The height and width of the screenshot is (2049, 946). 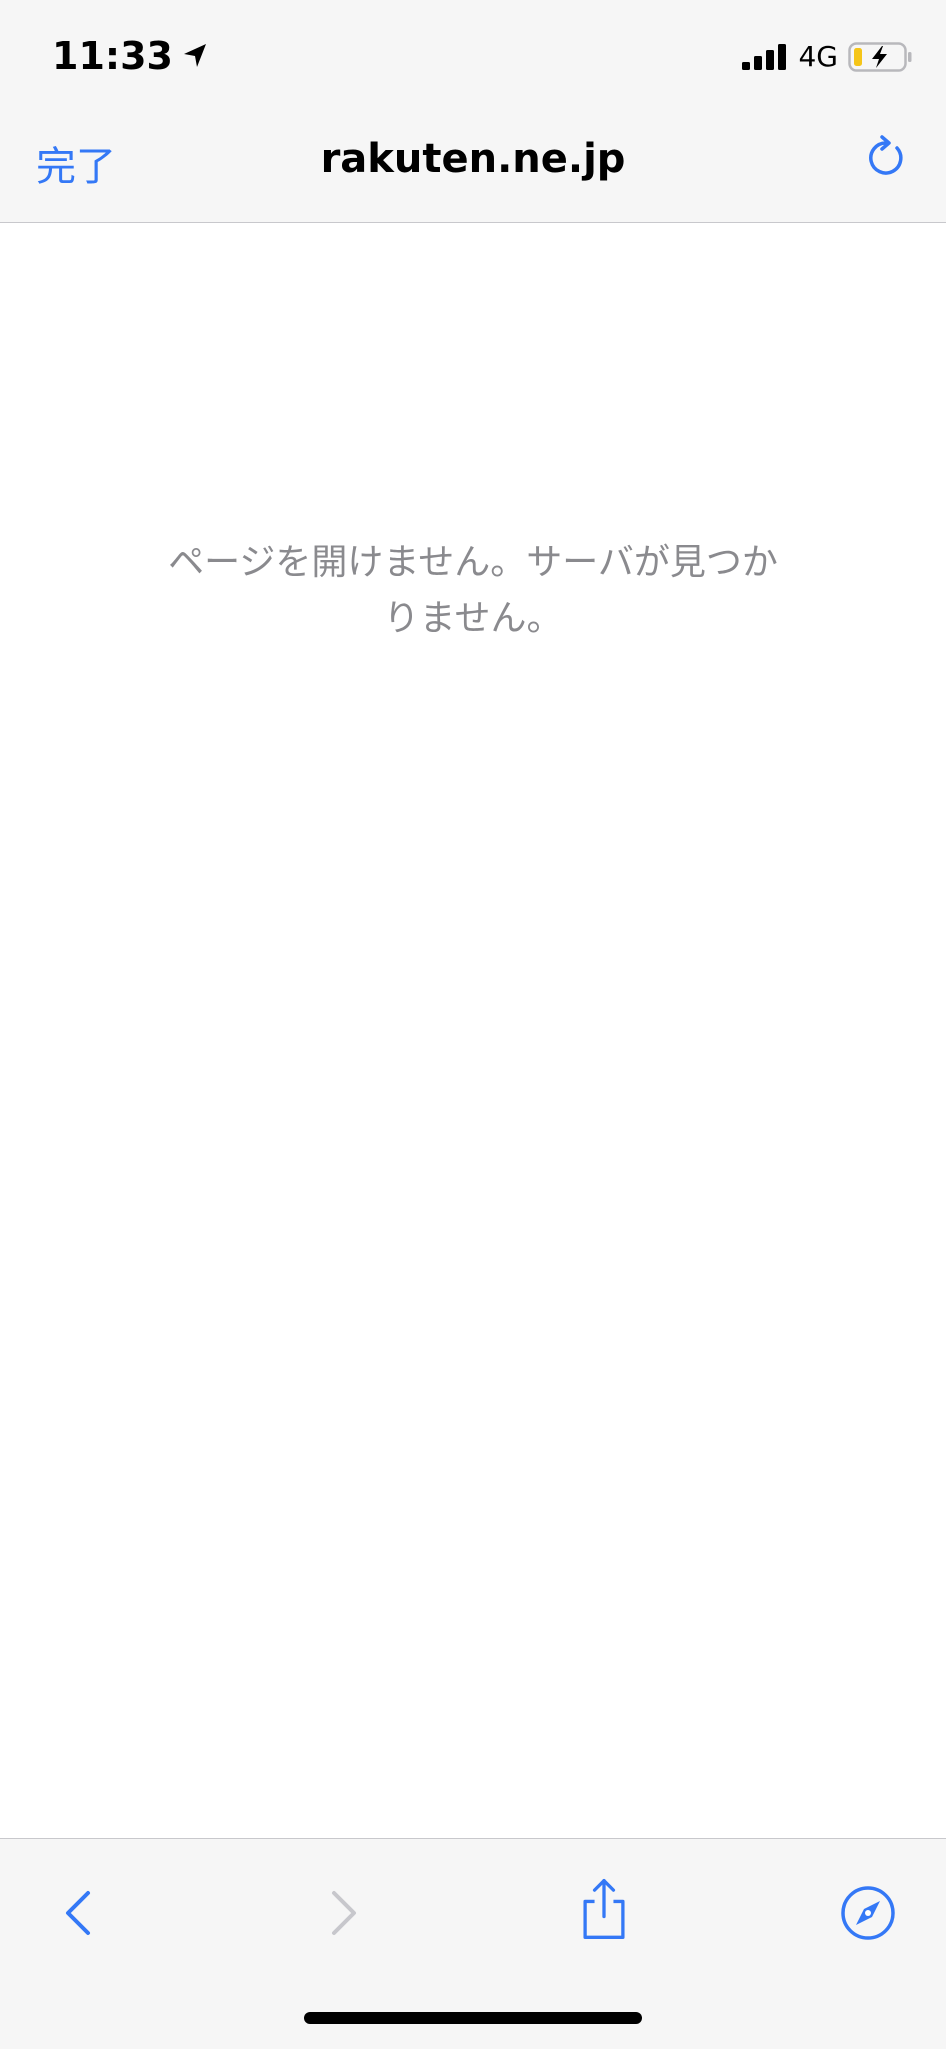 I want to click on status-time: 11:33, so click(x=112, y=56).